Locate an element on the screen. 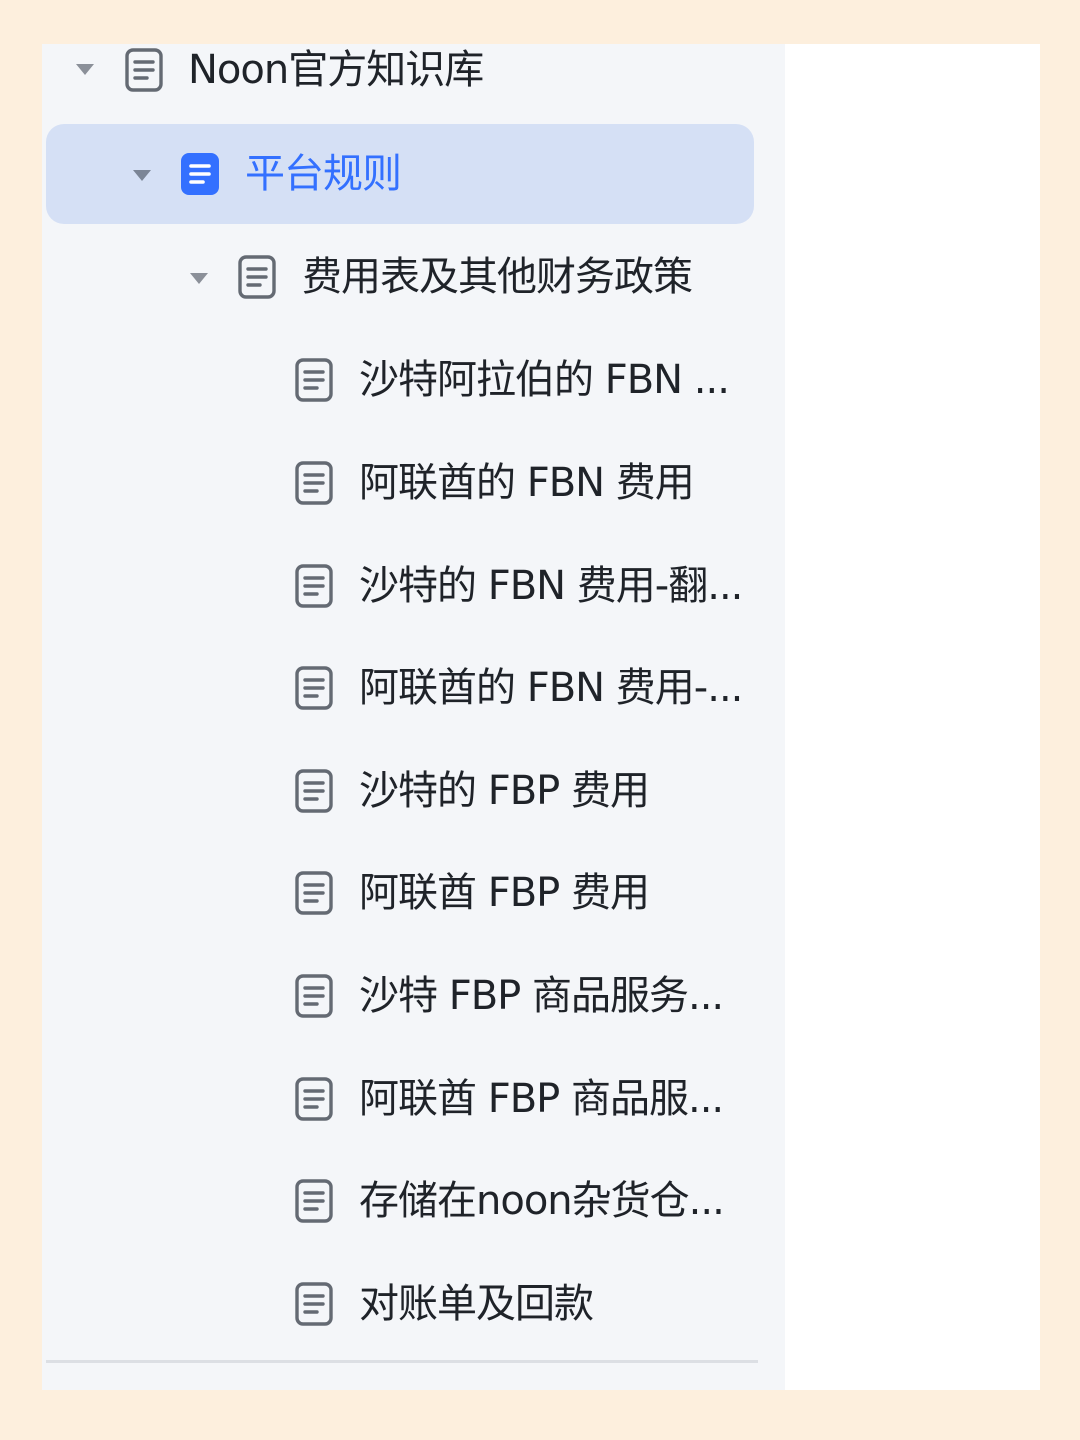  tree-page-label: 阿联酋 FBP 费用 is located at coordinates (504, 893).